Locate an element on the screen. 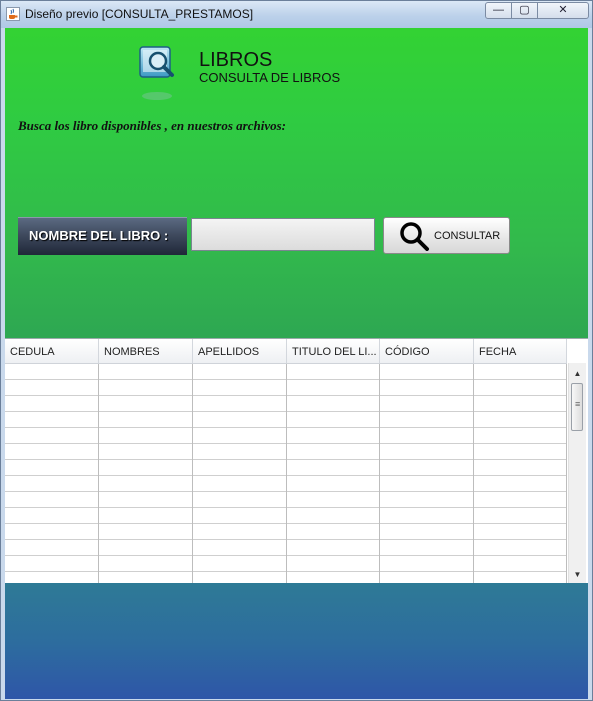 The height and width of the screenshot is (701, 593). scroll-down-icon: ▼ is located at coordinates (577, 574).